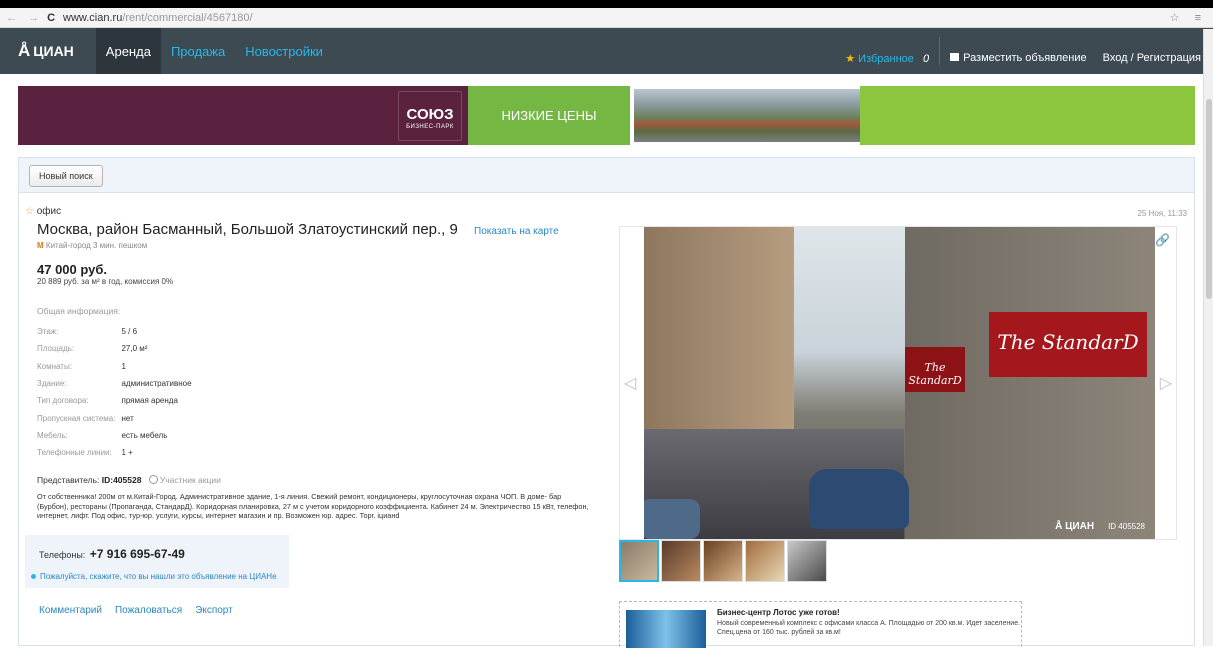 The width and height of the screenshot is (1213, 648). What do you see at coordinates (53, 51) in the screenshot?
I see `cian-logo-text: ЦИАН` at bounding box center [53, 51].